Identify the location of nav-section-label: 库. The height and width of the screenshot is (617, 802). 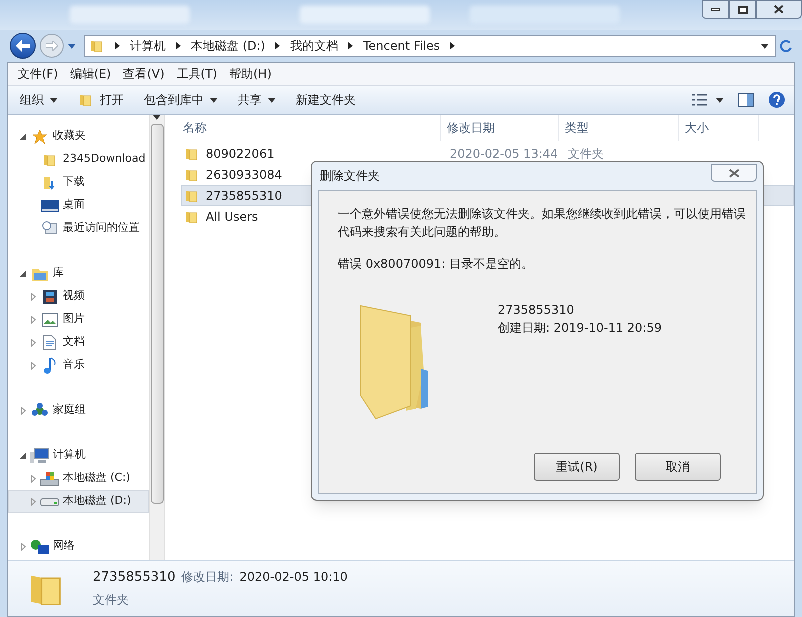
(58, 273).